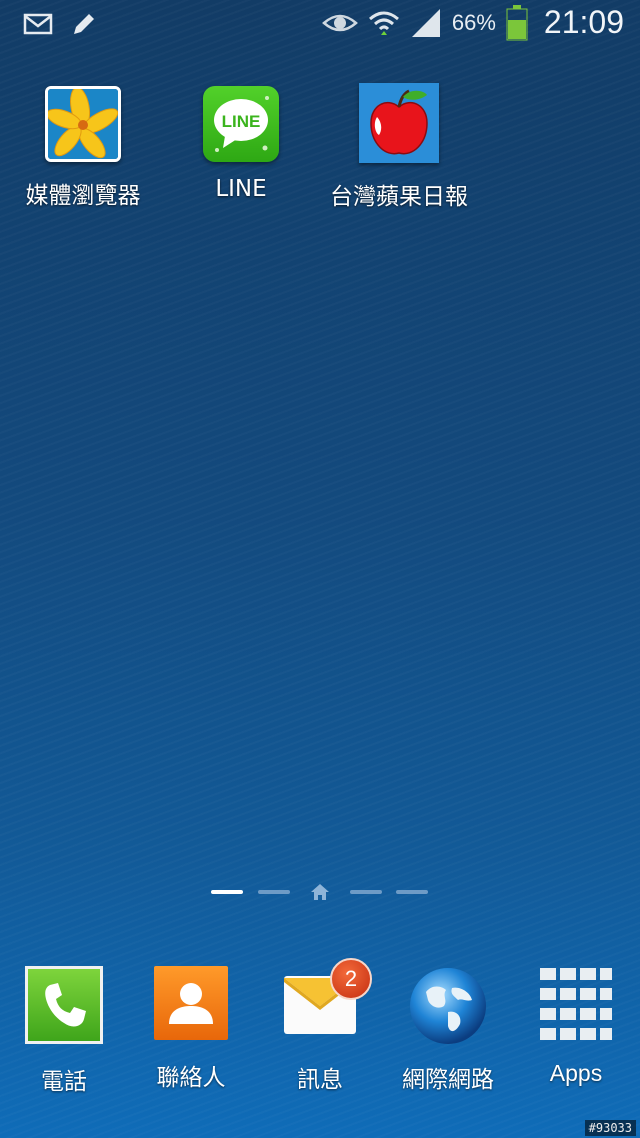  What do you see at coordinates (425, 22) in the screenshot?
I see `signal-icon` at bounding box center [425, 22].